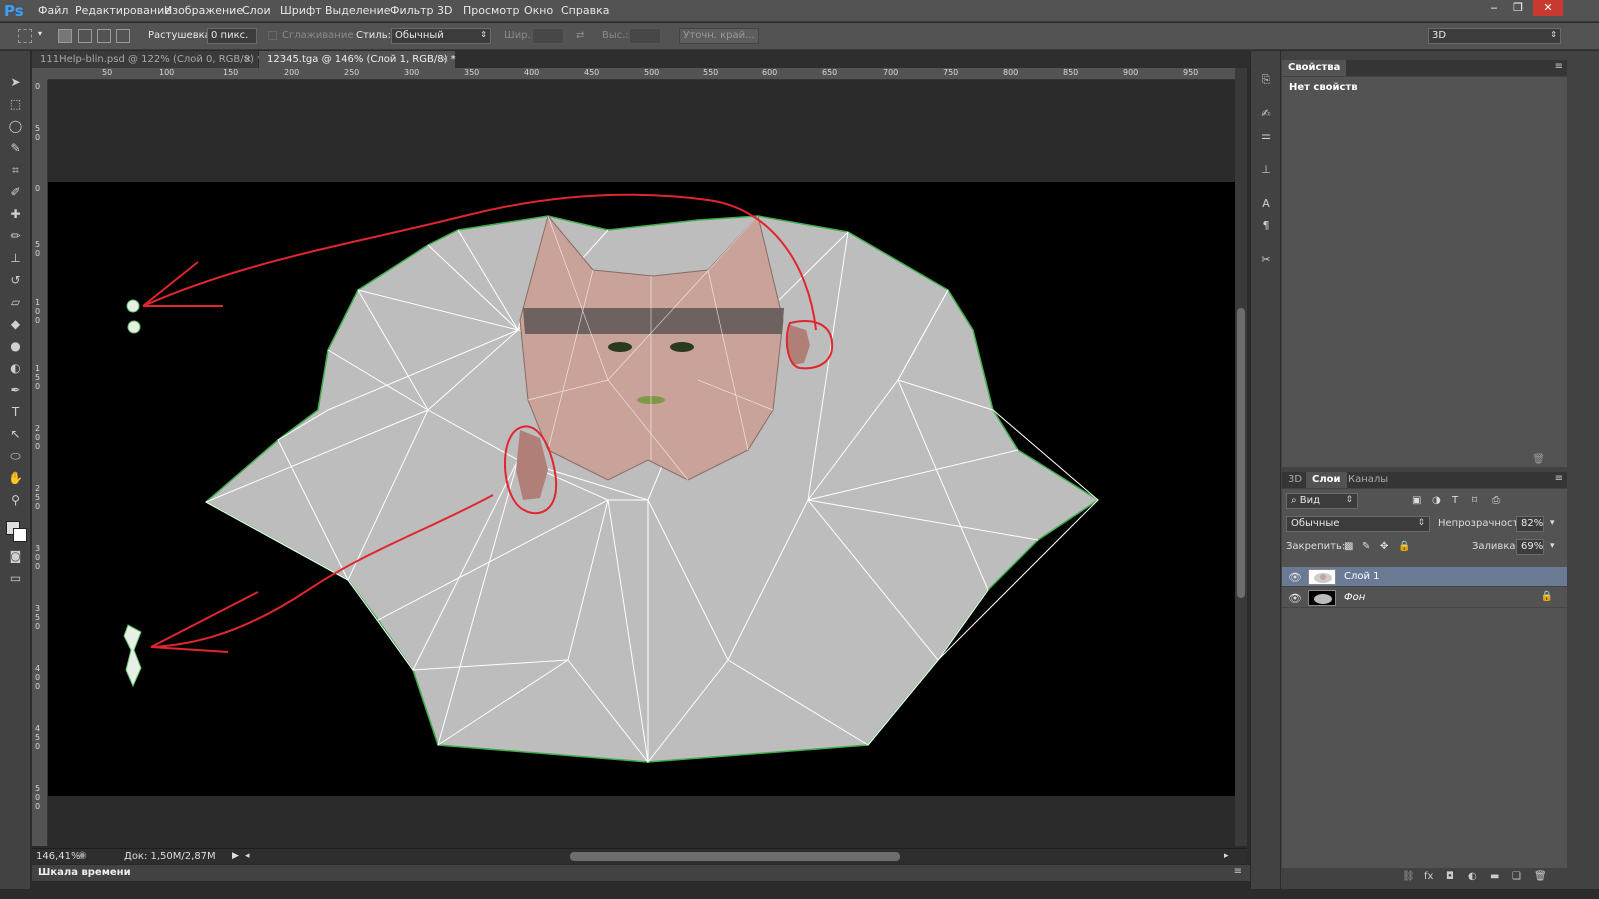  What do you see at coordinates (641, 872) in the screenshot?
I see `timeline-panel: Шкала времени ≡` at bounding box center [641, 872].